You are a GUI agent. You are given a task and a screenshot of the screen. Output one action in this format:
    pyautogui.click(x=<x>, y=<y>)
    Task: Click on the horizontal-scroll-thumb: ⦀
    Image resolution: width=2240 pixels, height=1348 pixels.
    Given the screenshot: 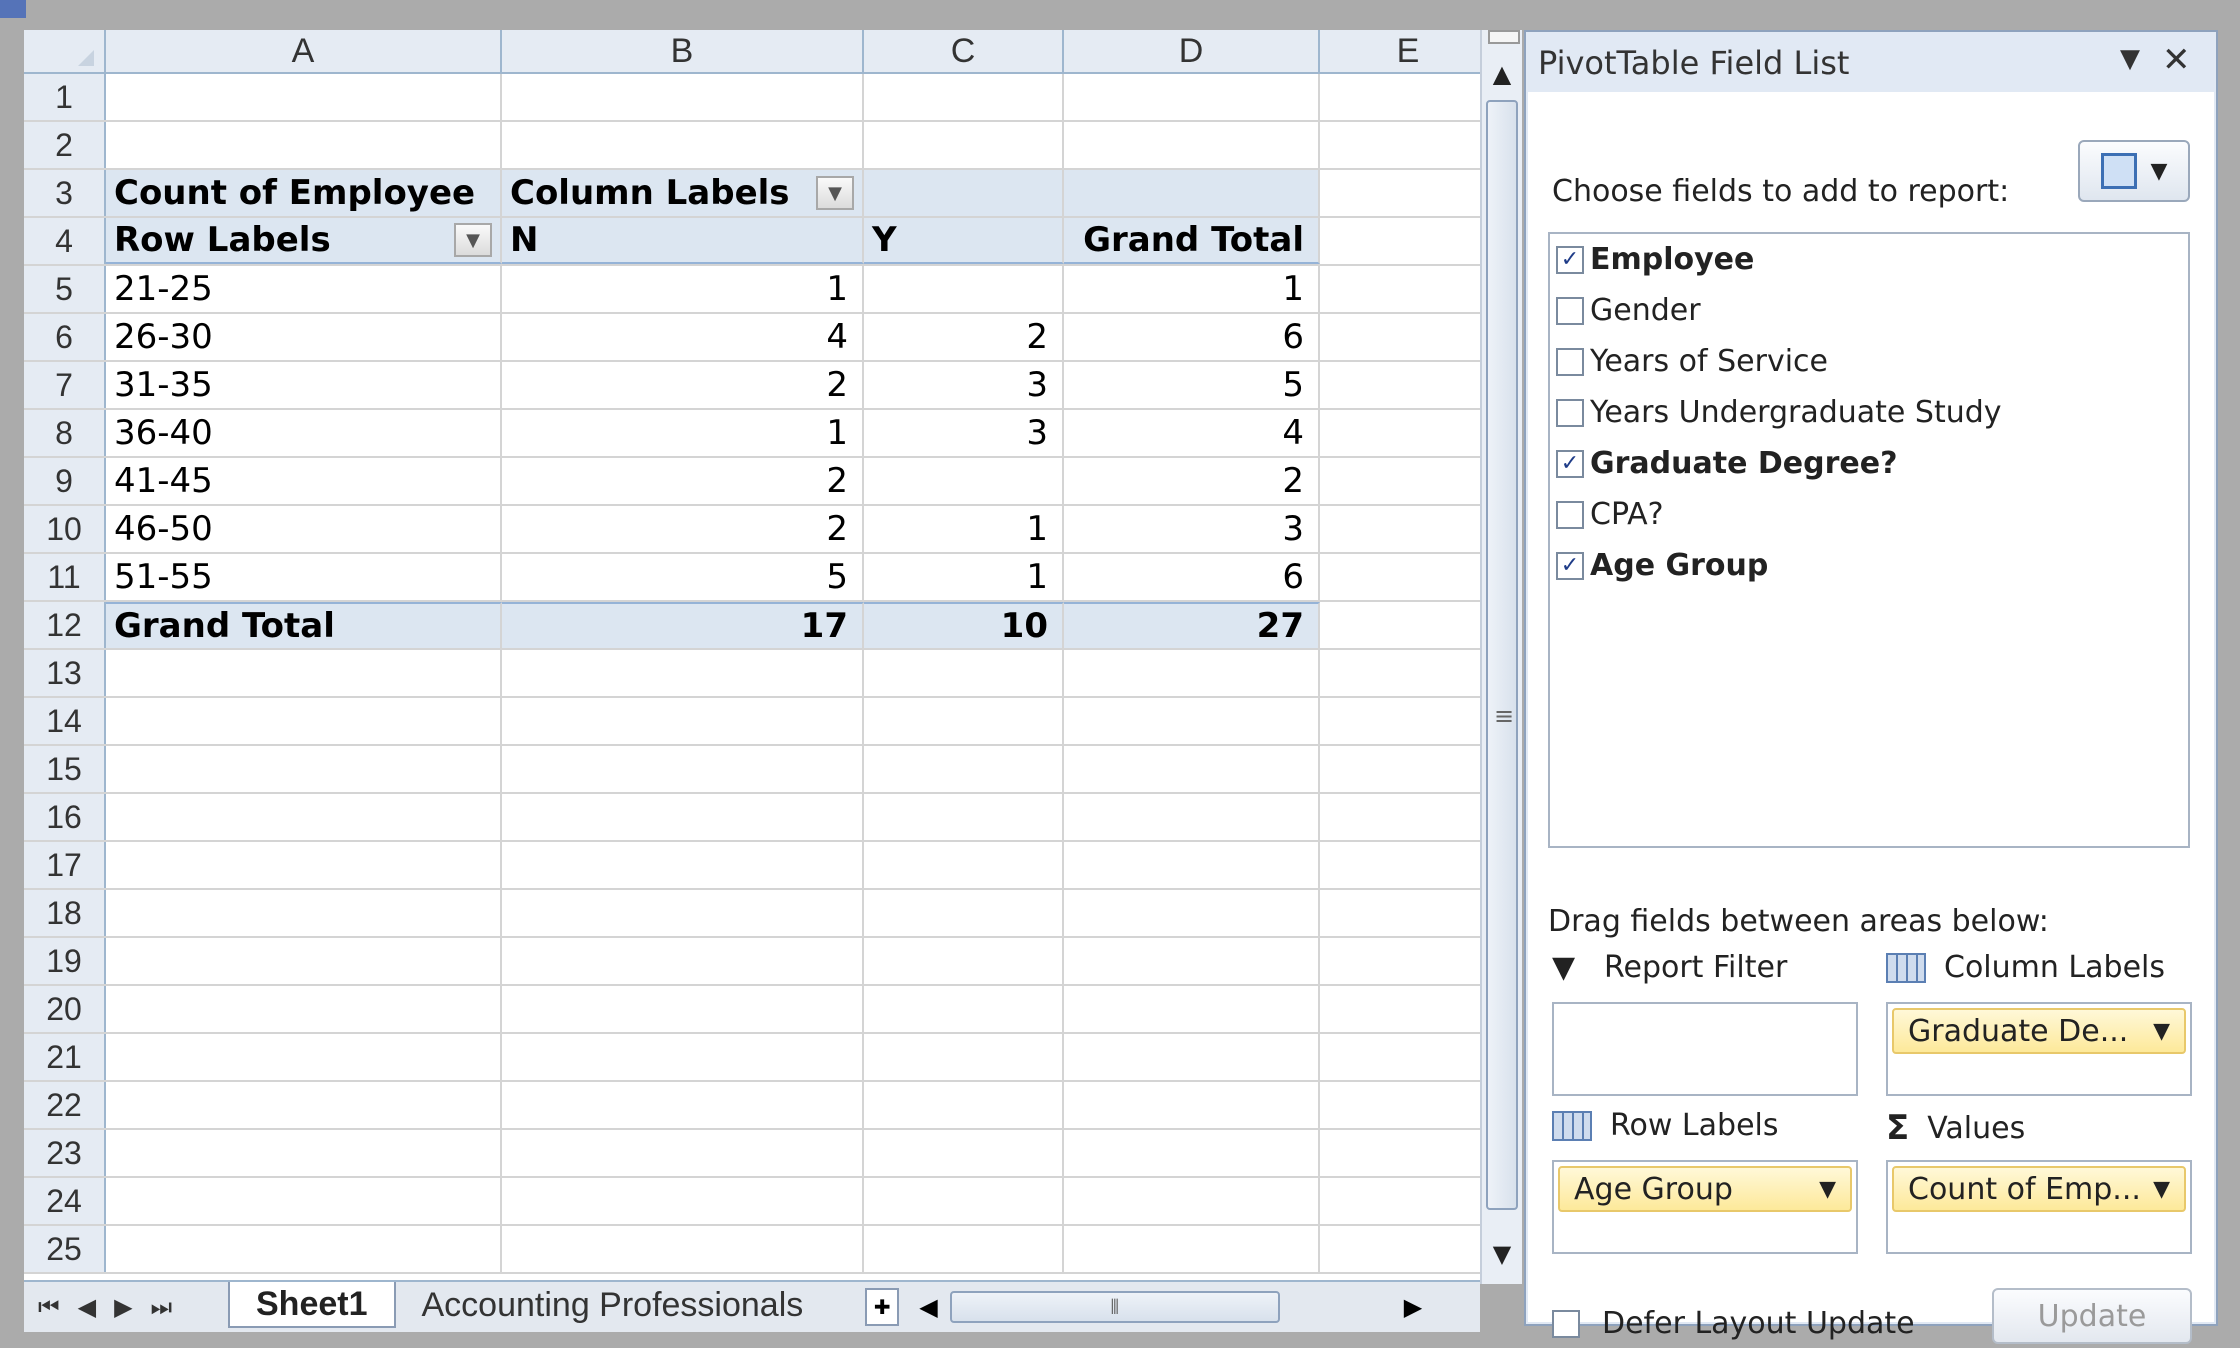 What is the action you would take?
    pyautogui.click(x=1114, y=1307)
    